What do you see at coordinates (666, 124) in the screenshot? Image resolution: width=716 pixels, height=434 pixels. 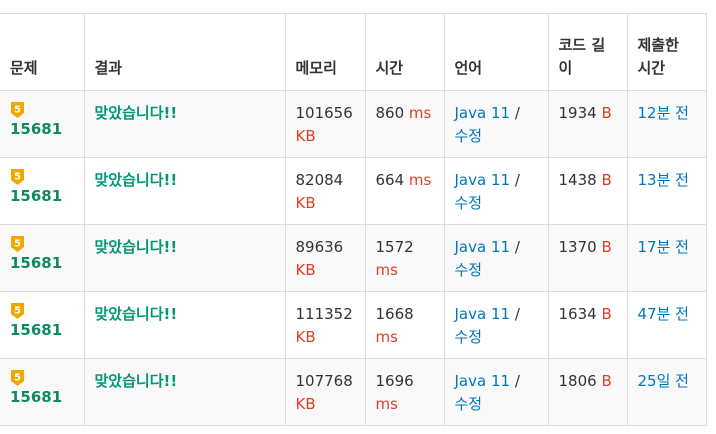 I see `submitted-cell: 12분 전` at bounding box center [666, 124].